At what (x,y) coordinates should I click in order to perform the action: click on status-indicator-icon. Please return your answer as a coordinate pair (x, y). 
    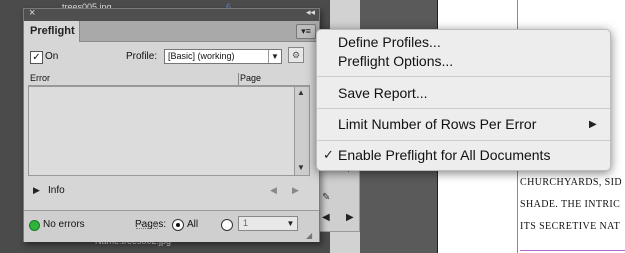
    Looking at the image, I should click on (34, 225).